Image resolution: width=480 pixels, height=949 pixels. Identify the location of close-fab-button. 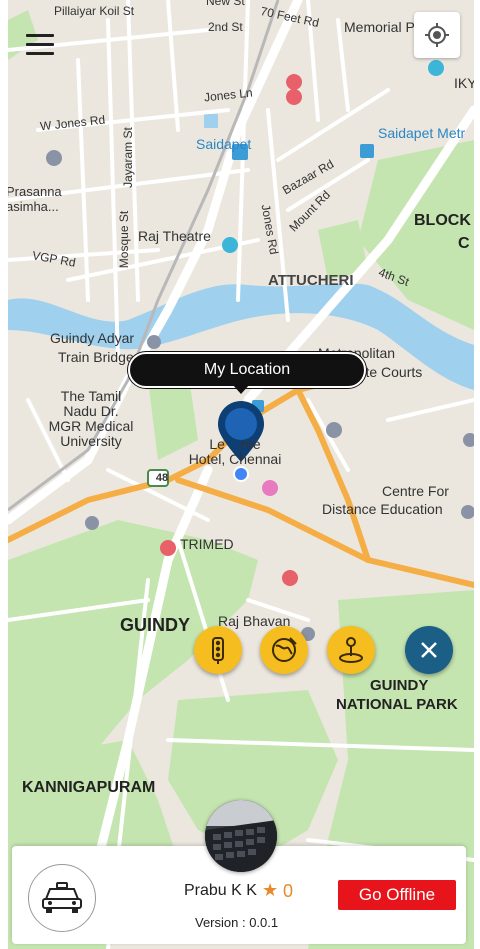
(429, 650).